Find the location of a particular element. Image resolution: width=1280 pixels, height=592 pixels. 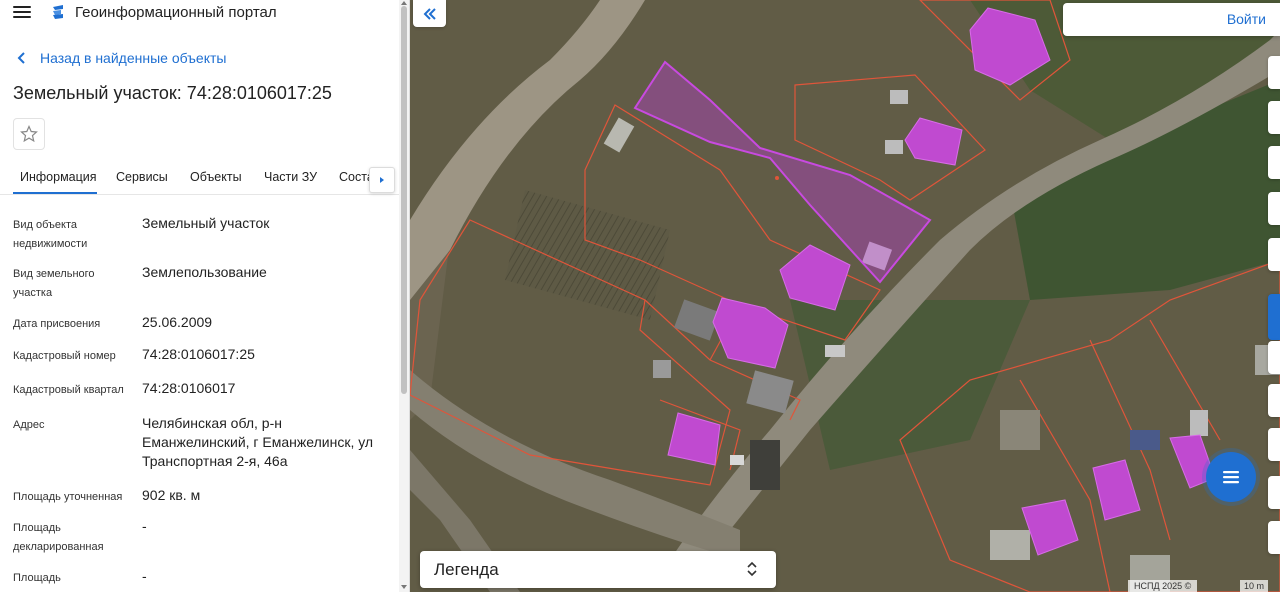

caret-right-icon is located at coordinates (382, 180).